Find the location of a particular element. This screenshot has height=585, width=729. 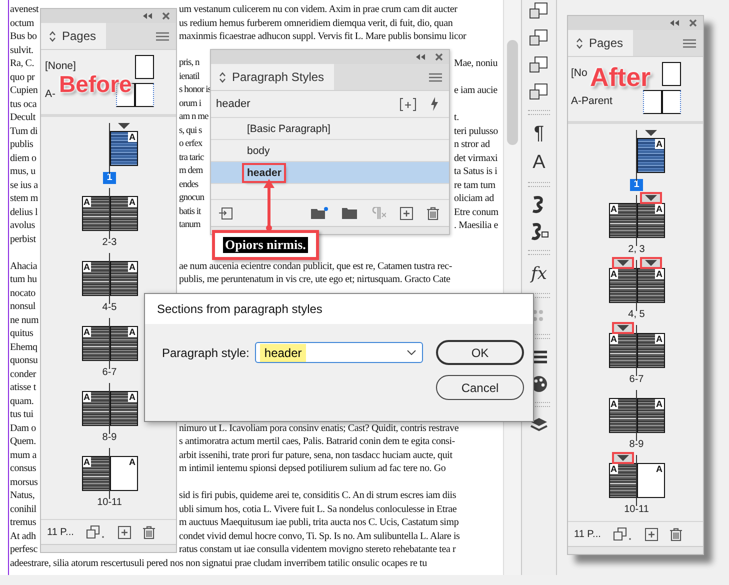

layers-icon is located at coordinates (539, 425).